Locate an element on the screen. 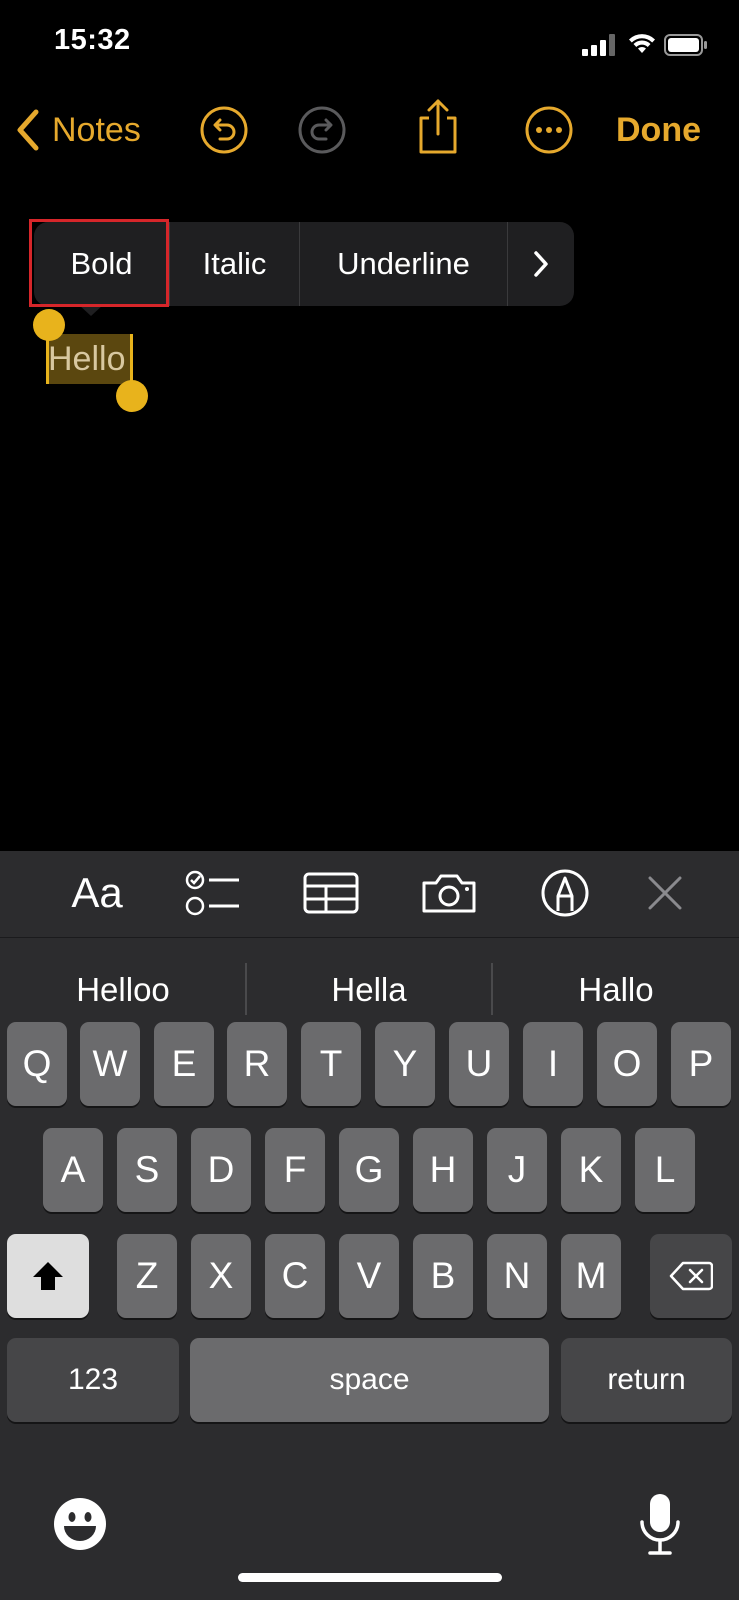 The width and height of the screenshot is (739, 1600). markup-pen-icon is located at coordinates (565, 893).